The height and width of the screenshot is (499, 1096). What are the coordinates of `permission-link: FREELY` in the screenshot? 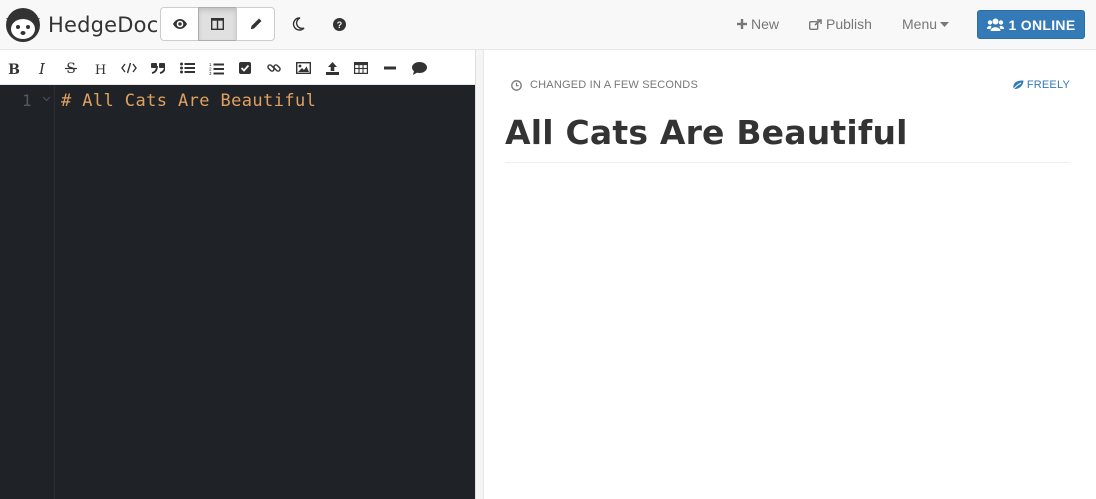 It's located at (1040, 85).